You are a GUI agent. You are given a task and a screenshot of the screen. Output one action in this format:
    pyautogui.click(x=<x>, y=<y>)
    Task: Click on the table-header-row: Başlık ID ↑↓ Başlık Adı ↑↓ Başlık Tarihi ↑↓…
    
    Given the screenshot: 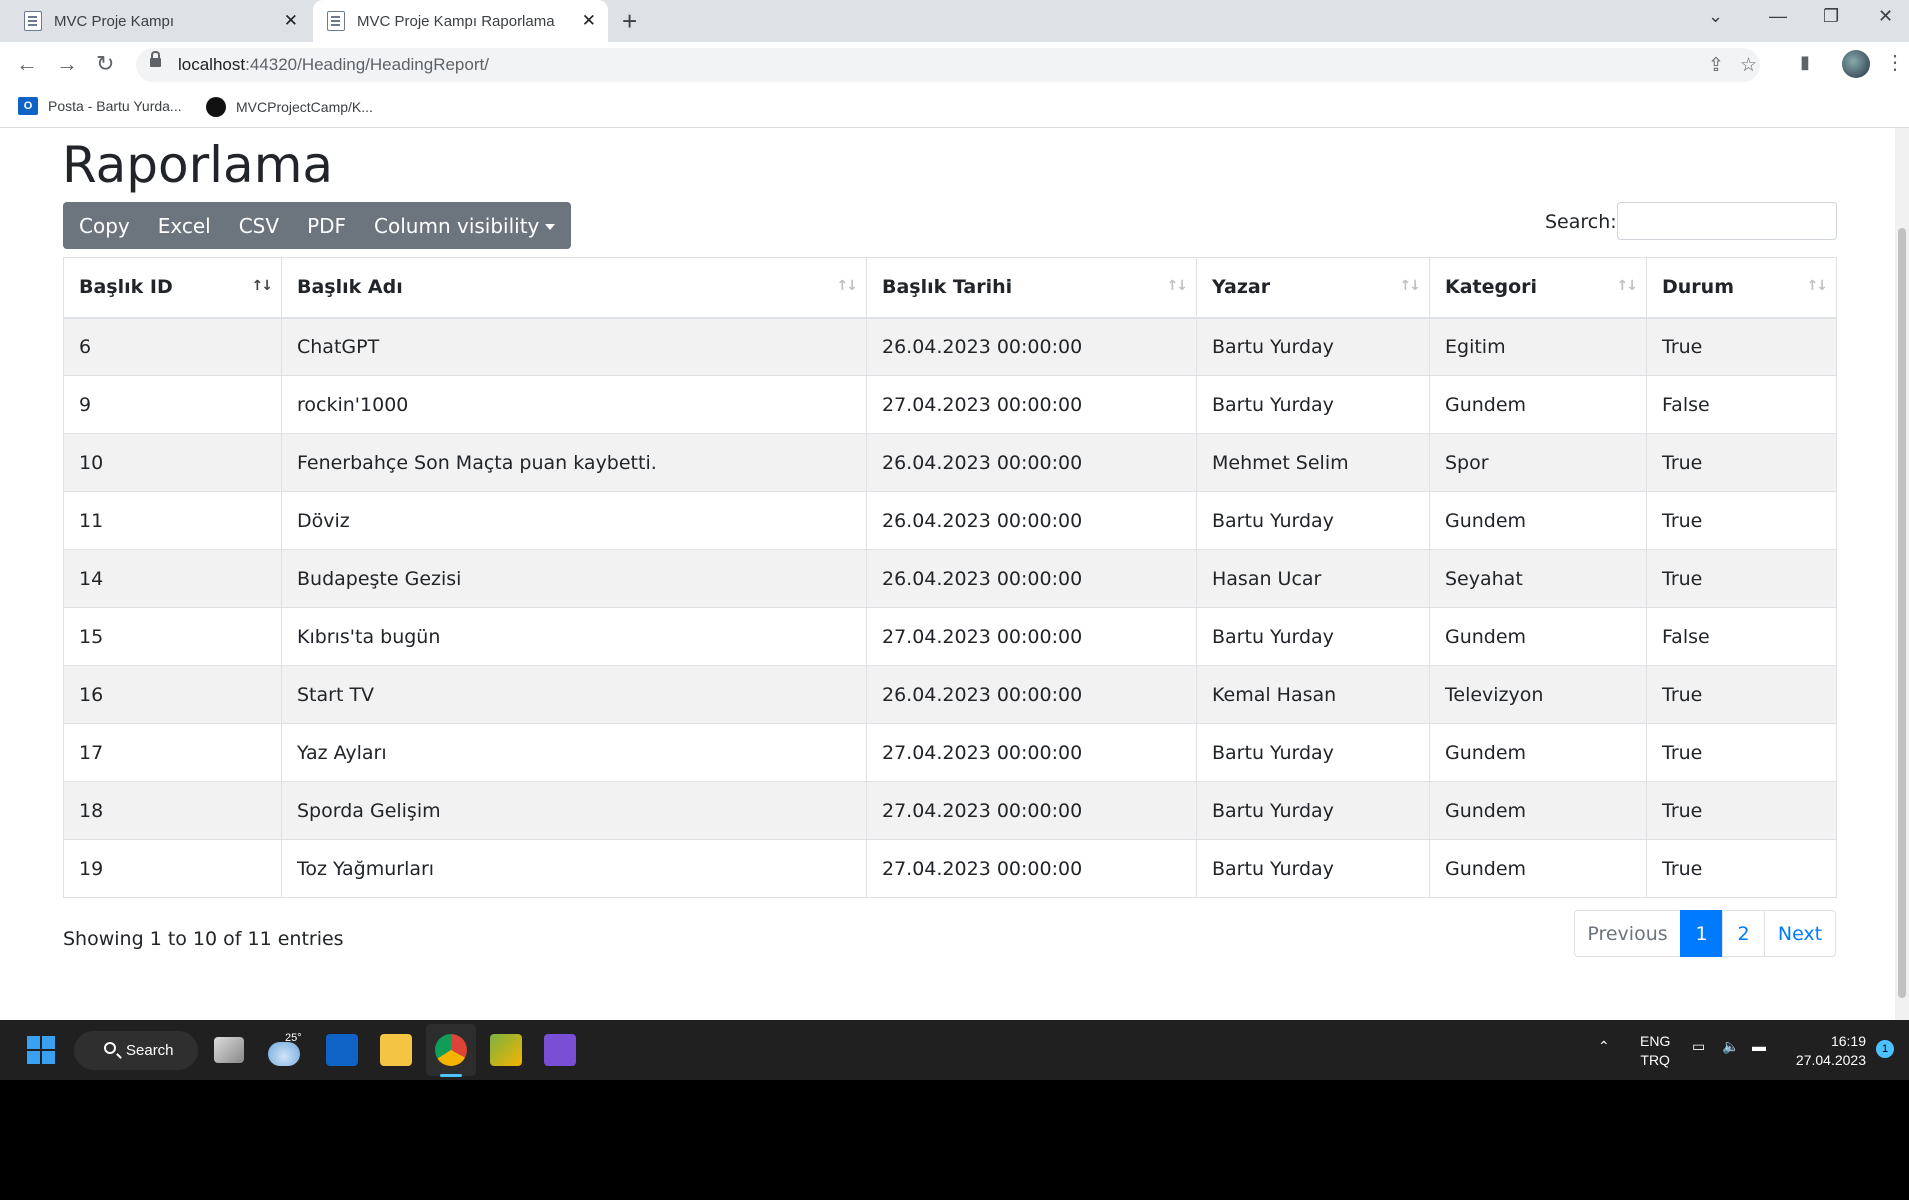 What is the action you would take?
    pyautogui.click(x=950, y=288)
    